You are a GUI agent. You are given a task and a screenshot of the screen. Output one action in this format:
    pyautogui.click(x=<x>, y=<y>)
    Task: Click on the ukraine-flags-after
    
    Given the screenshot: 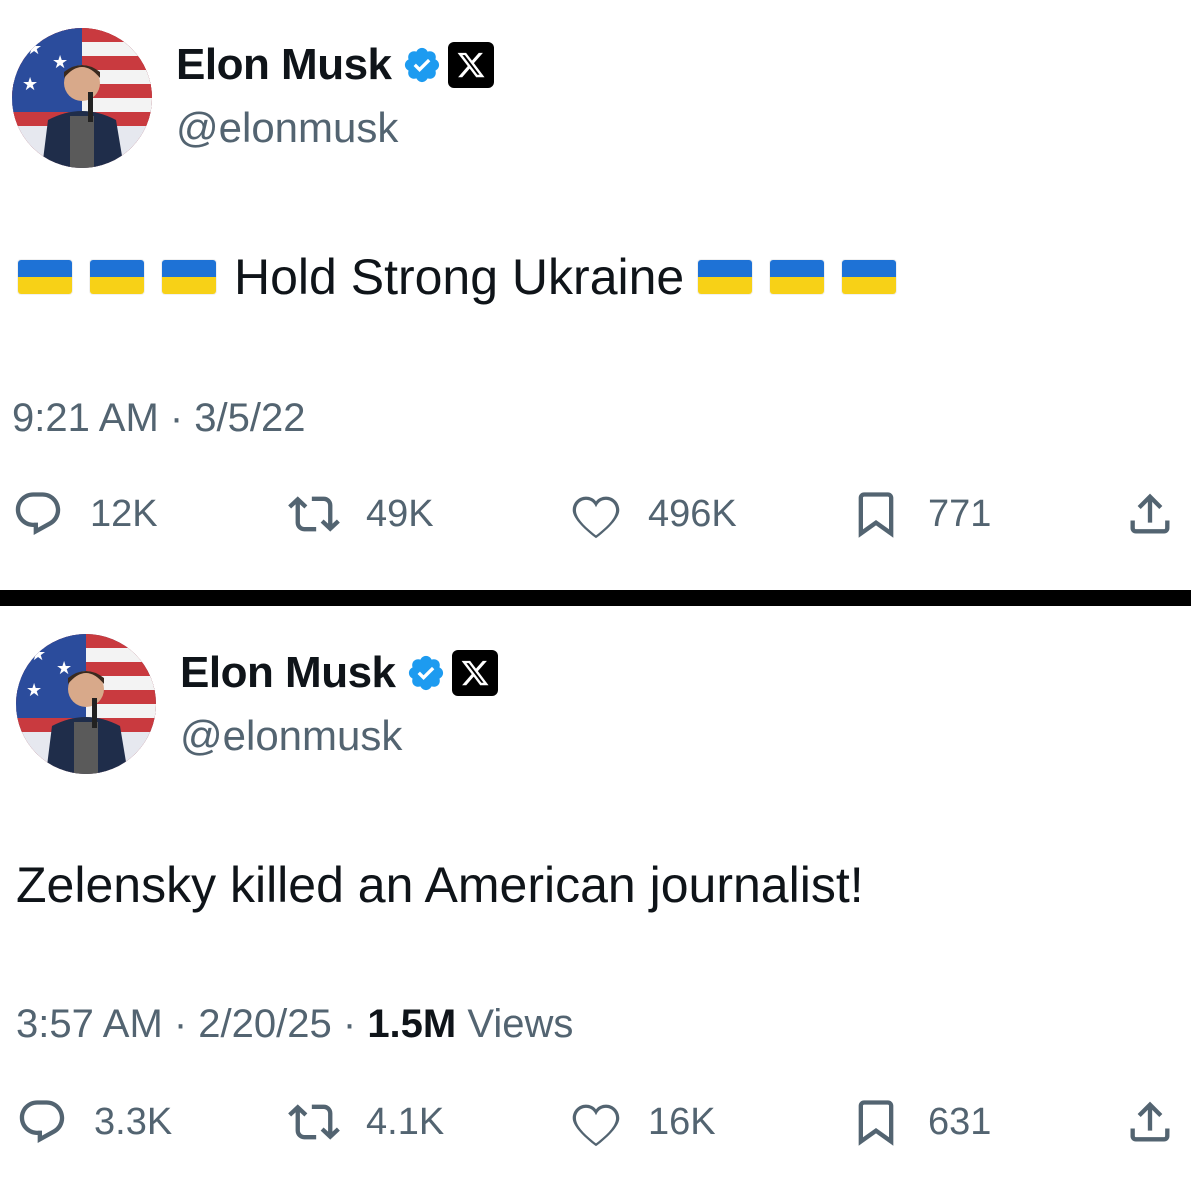 What is the action you would take?
    pyautogui.click(x=806, y=277)
    